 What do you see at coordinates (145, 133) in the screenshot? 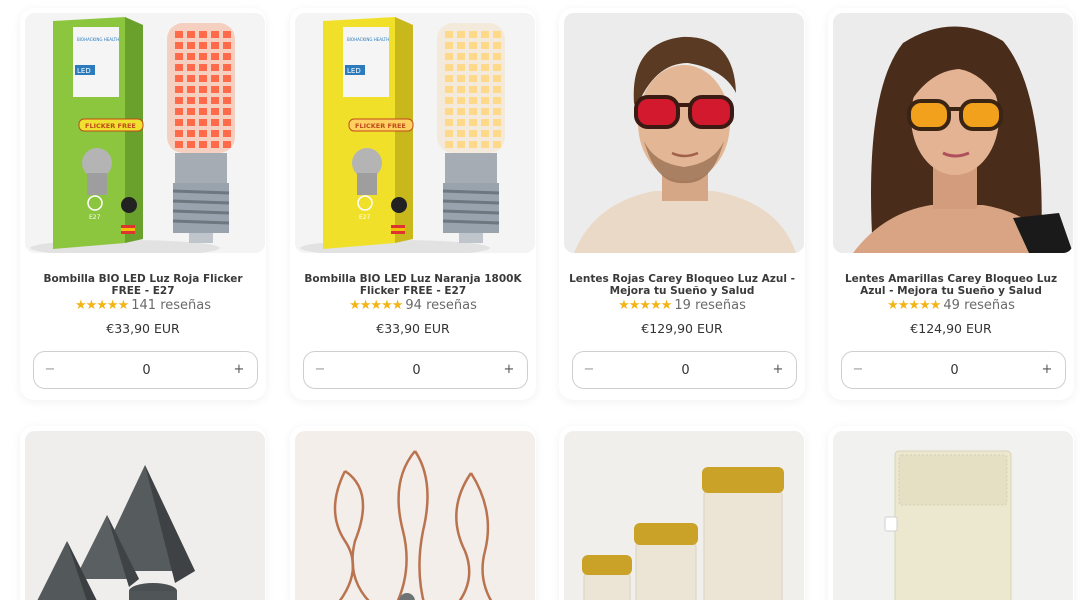
I see `product-image-red-bulb: LED BIOHACKING HEALTH FLICKER FREE E27` at bounding box center [145, 133].